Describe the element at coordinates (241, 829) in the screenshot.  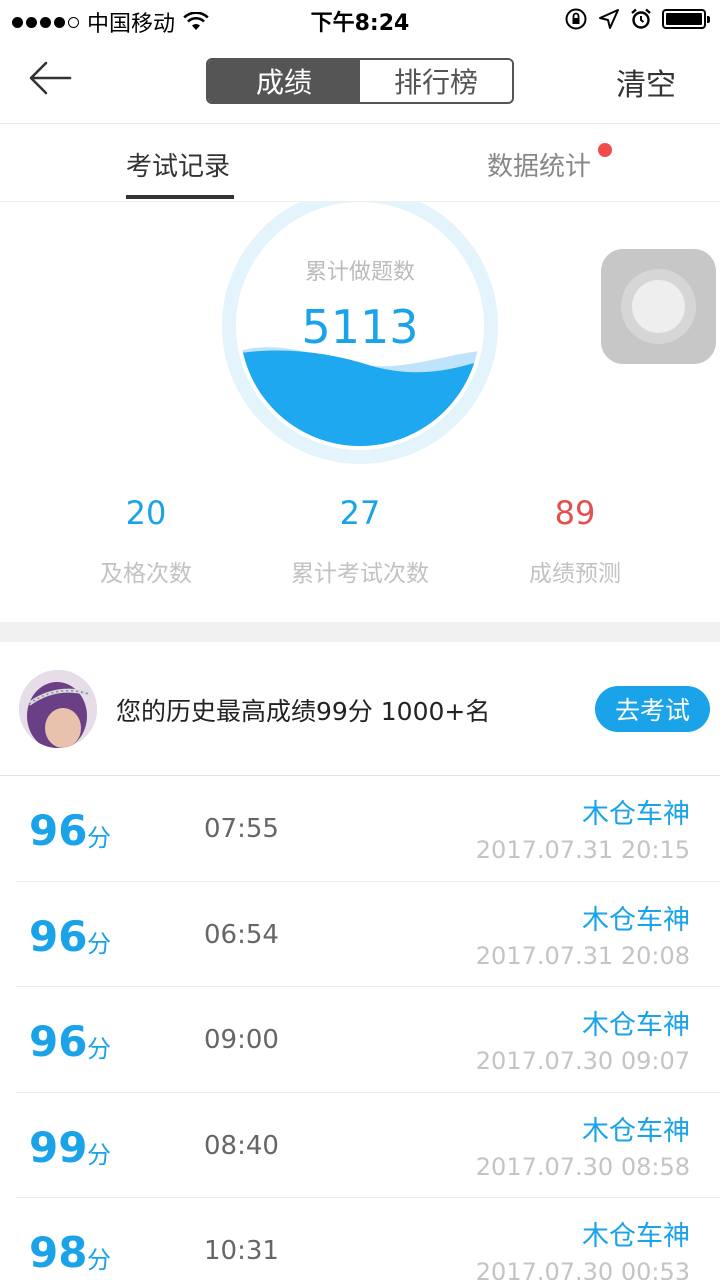
I see `record-duration: 07:55` at that location.